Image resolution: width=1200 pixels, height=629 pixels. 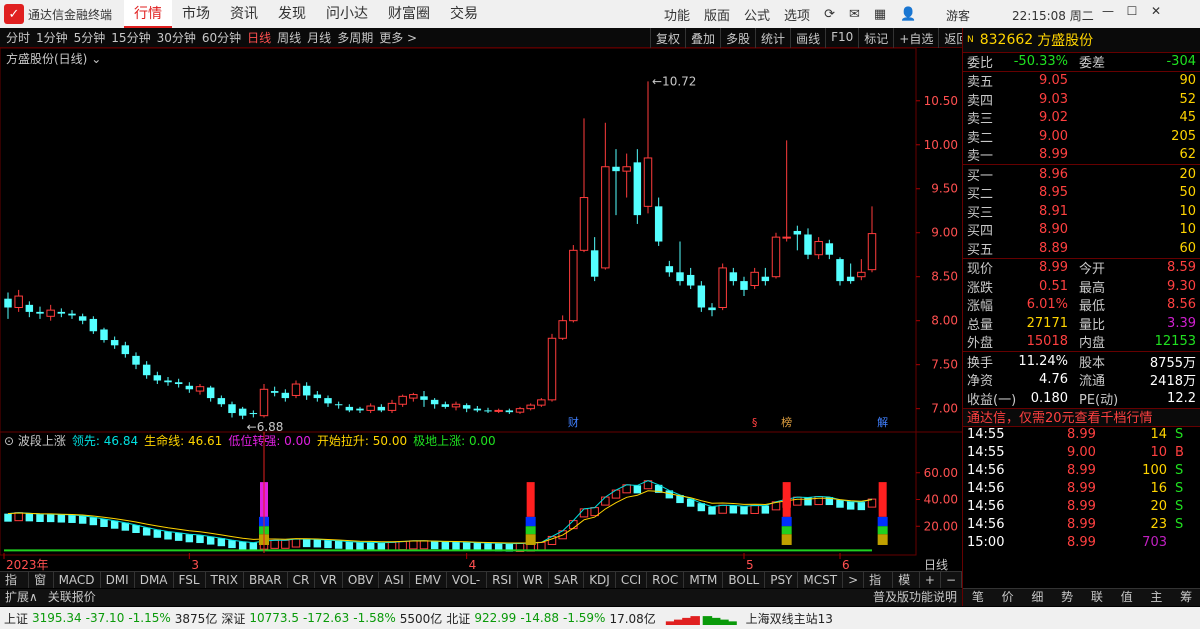 I want to click on bid-row-1: 买二 8.95 50, so click(x=1081, y=193).